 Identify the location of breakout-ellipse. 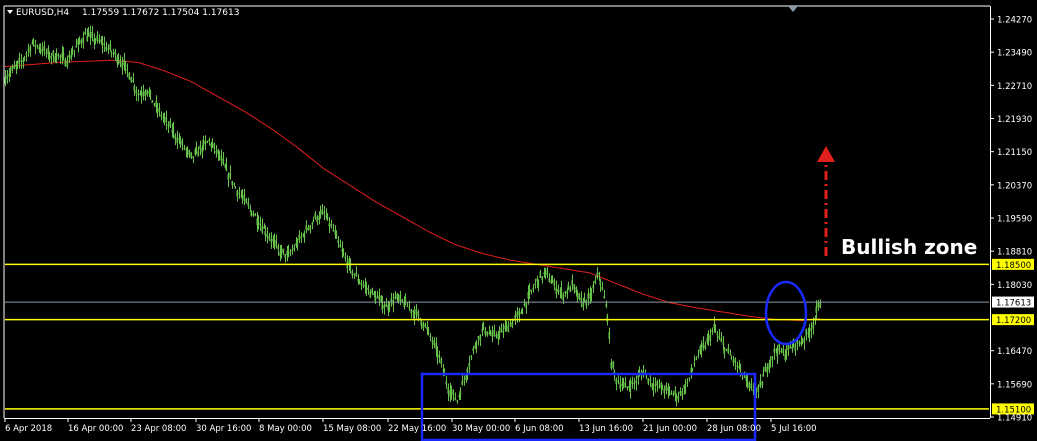
(786, 313).